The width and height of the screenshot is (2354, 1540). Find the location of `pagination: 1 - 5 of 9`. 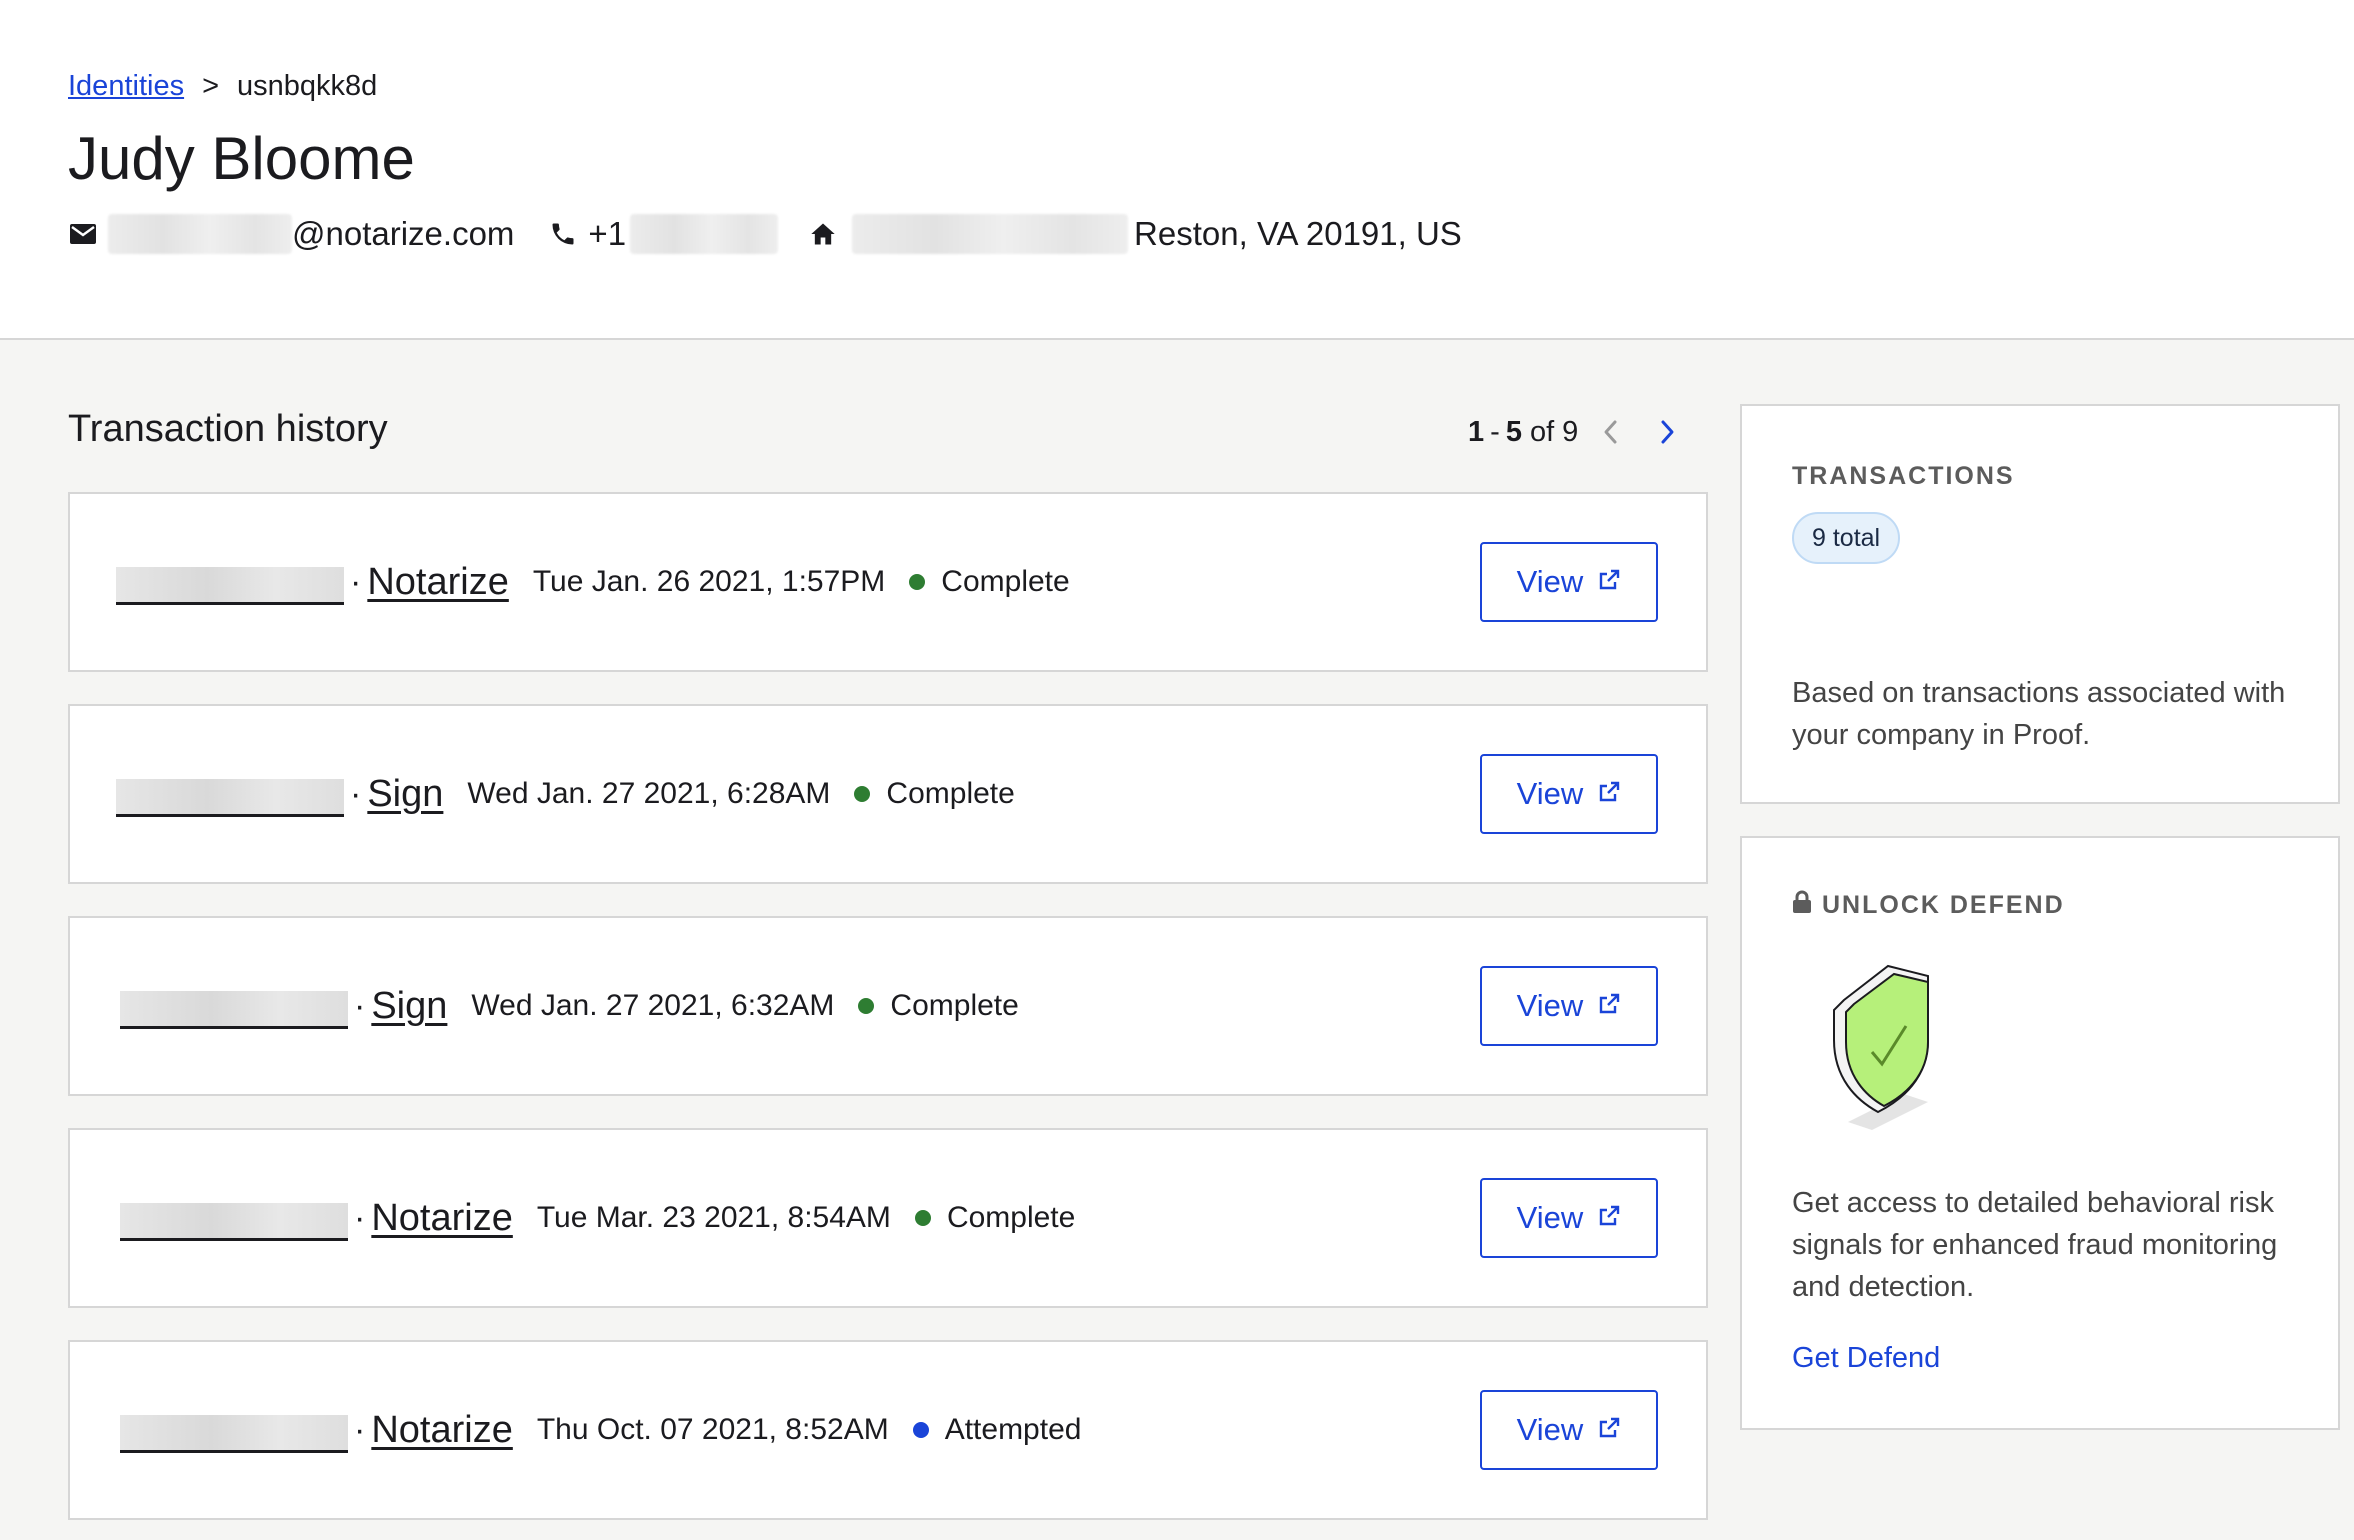

pagination: 1 - 5 of 9 is located at coordinates (1578, 432).